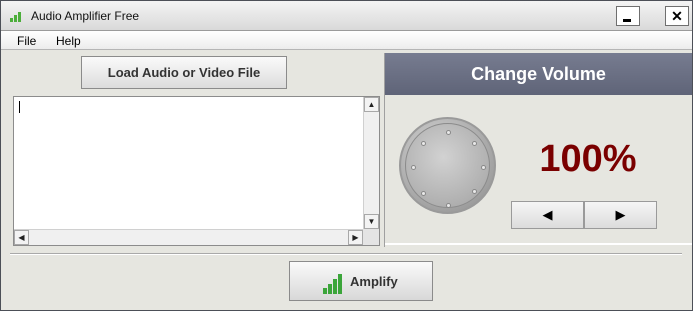 Image resolution: width=693 pixels, height=311 pixels. Describe the element at coordinates (346, 16) in the screenshot. I see `title-bar: Audio Amplifier Free ✕` at that location.